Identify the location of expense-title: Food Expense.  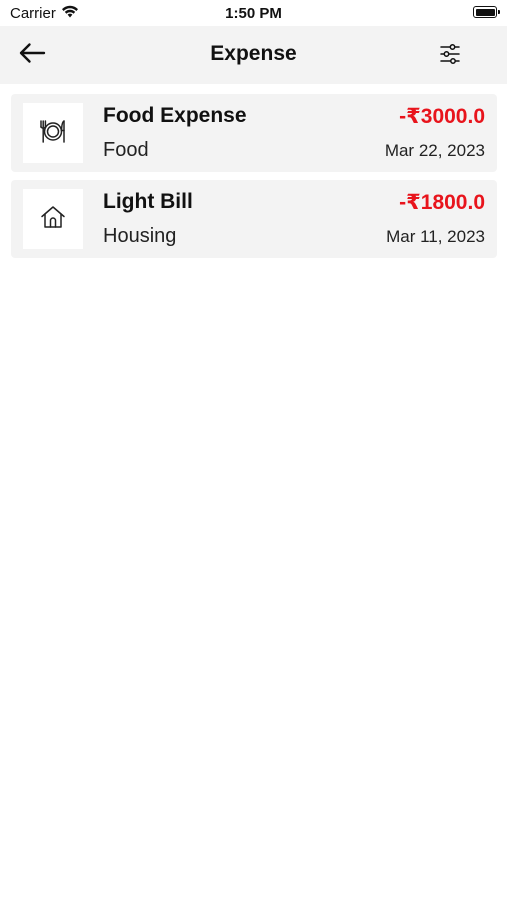
(175, 115).